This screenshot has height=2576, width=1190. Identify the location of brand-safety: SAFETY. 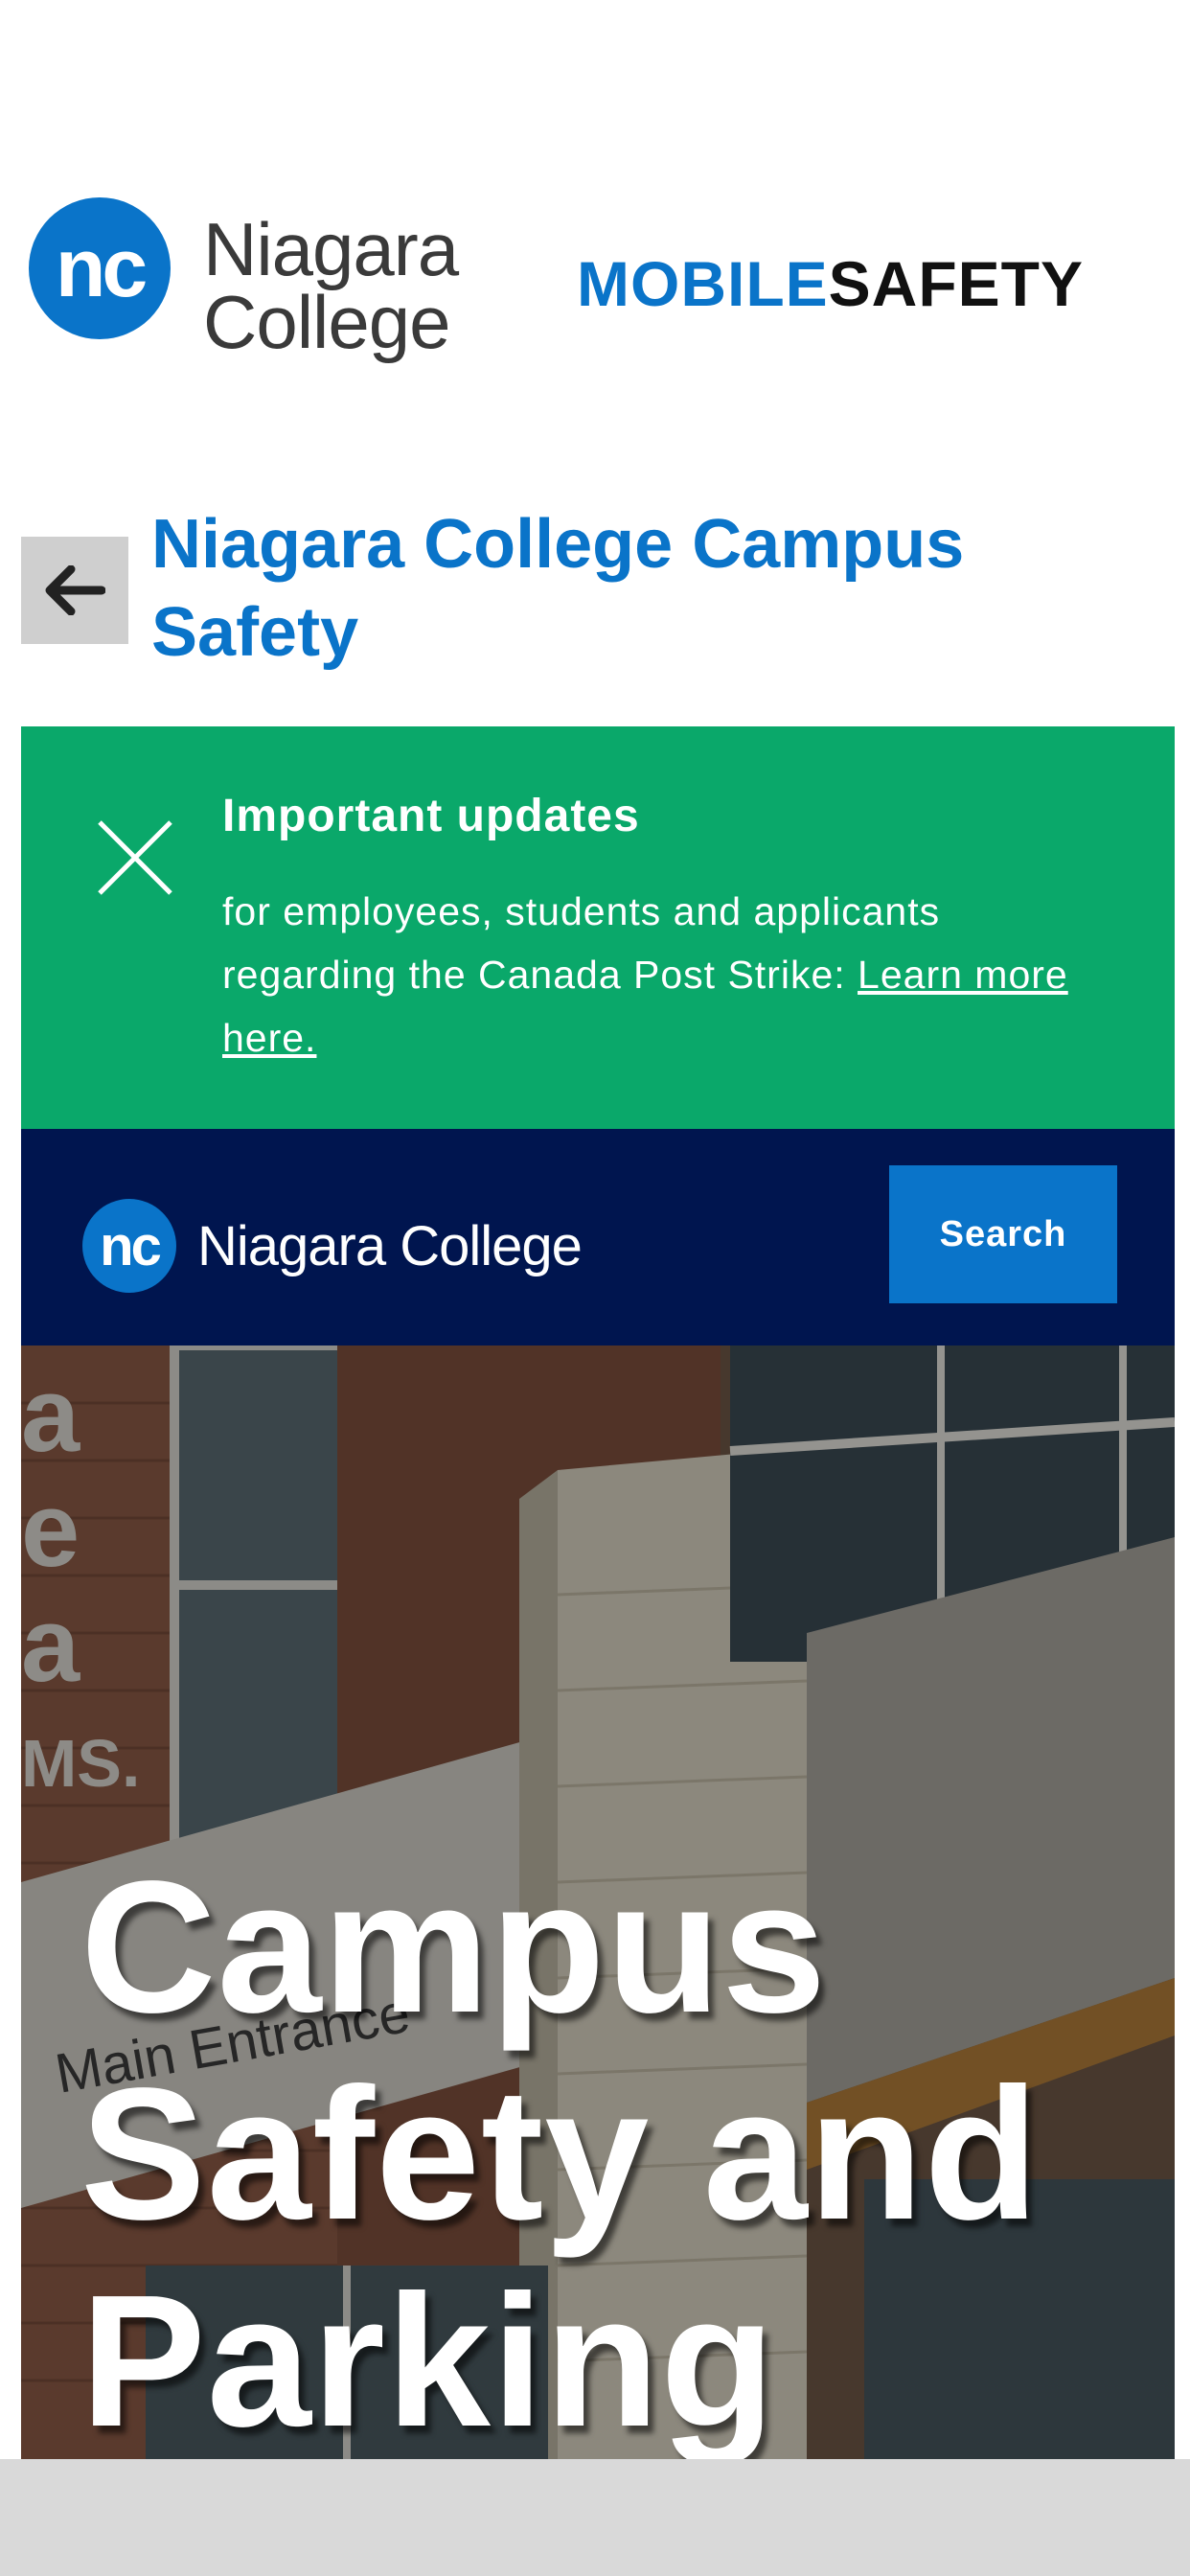
(957, 283).